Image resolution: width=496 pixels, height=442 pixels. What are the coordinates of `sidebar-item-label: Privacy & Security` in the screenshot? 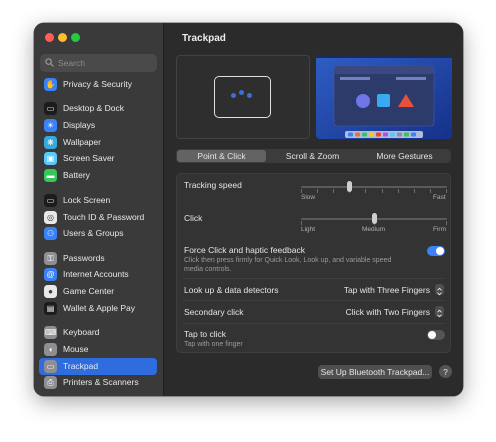 It's located at (97, 84).